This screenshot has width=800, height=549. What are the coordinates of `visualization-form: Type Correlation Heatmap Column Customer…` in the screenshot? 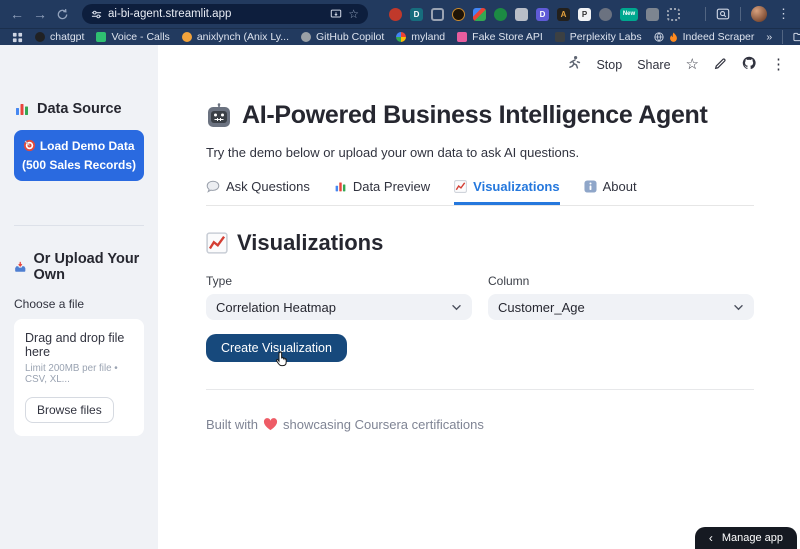 It's located at (480, 297).